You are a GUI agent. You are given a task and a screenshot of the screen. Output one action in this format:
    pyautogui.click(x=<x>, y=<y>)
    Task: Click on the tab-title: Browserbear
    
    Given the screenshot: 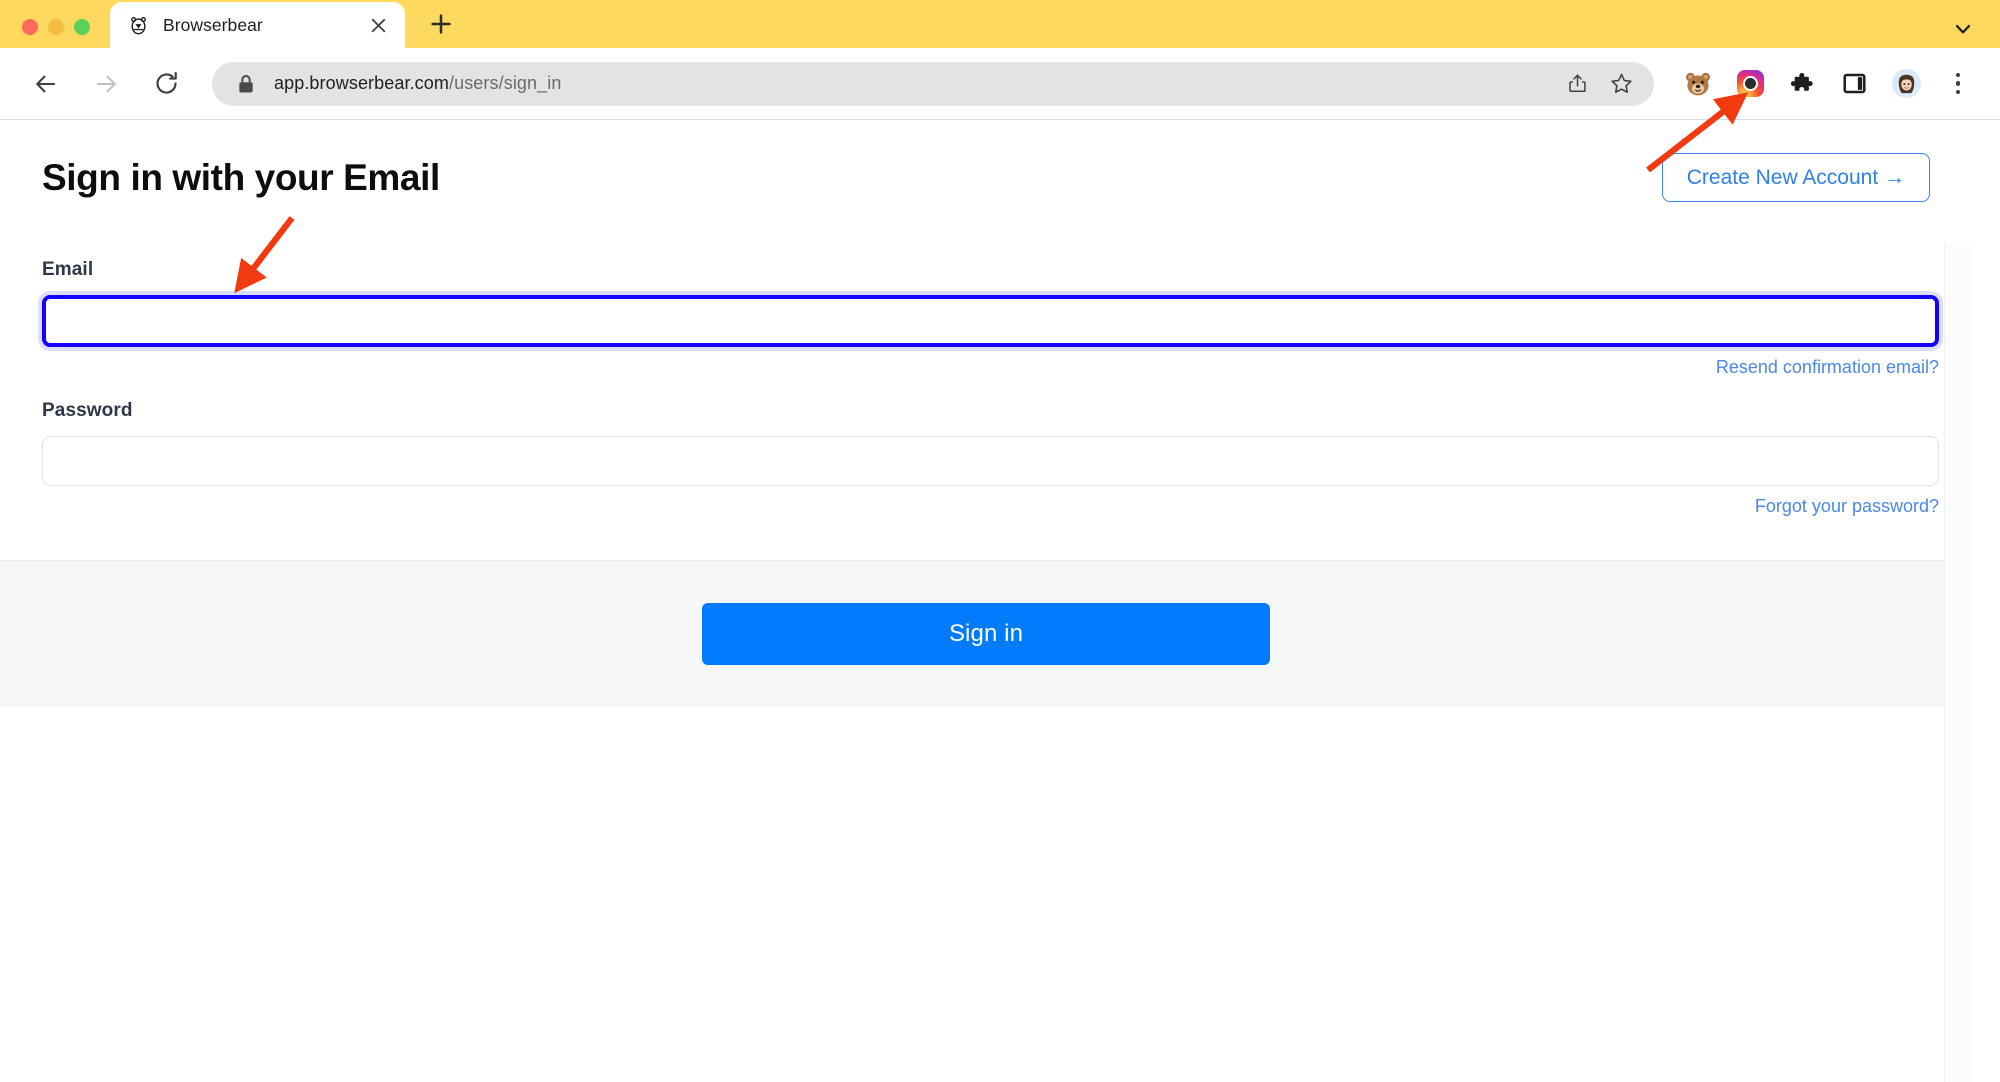 What is the action you would take?
    pyautogui.click(x=213, y=24)
    